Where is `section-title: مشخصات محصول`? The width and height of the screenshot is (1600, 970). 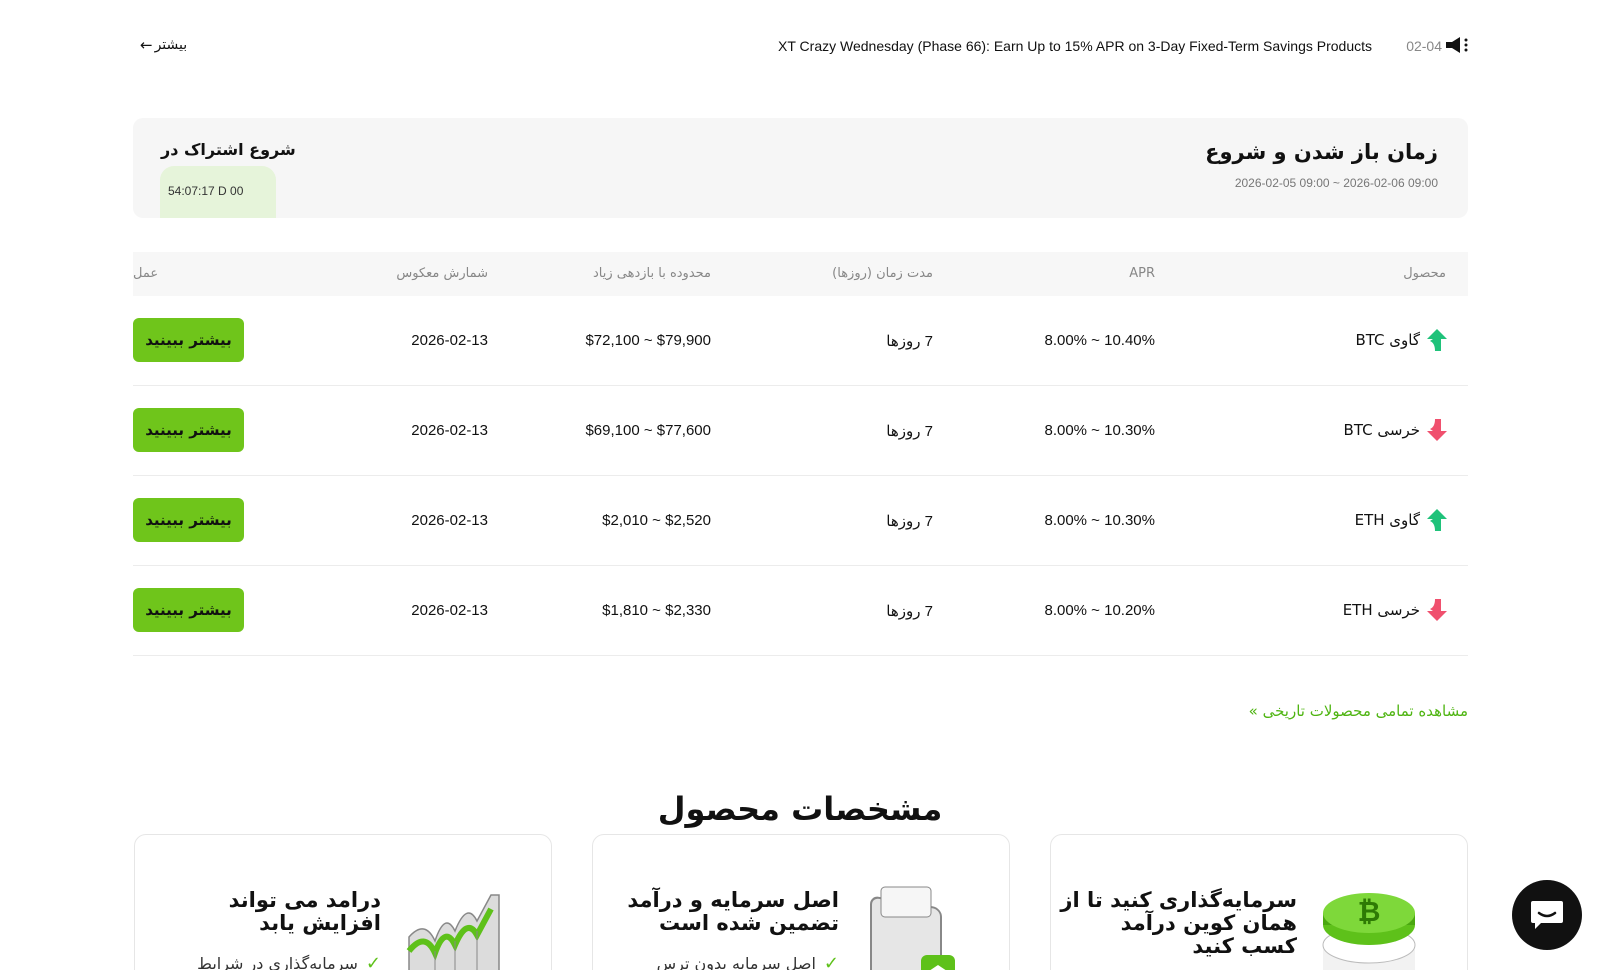 section-title: مشخصات محصول is located at coordinates (800, 809).